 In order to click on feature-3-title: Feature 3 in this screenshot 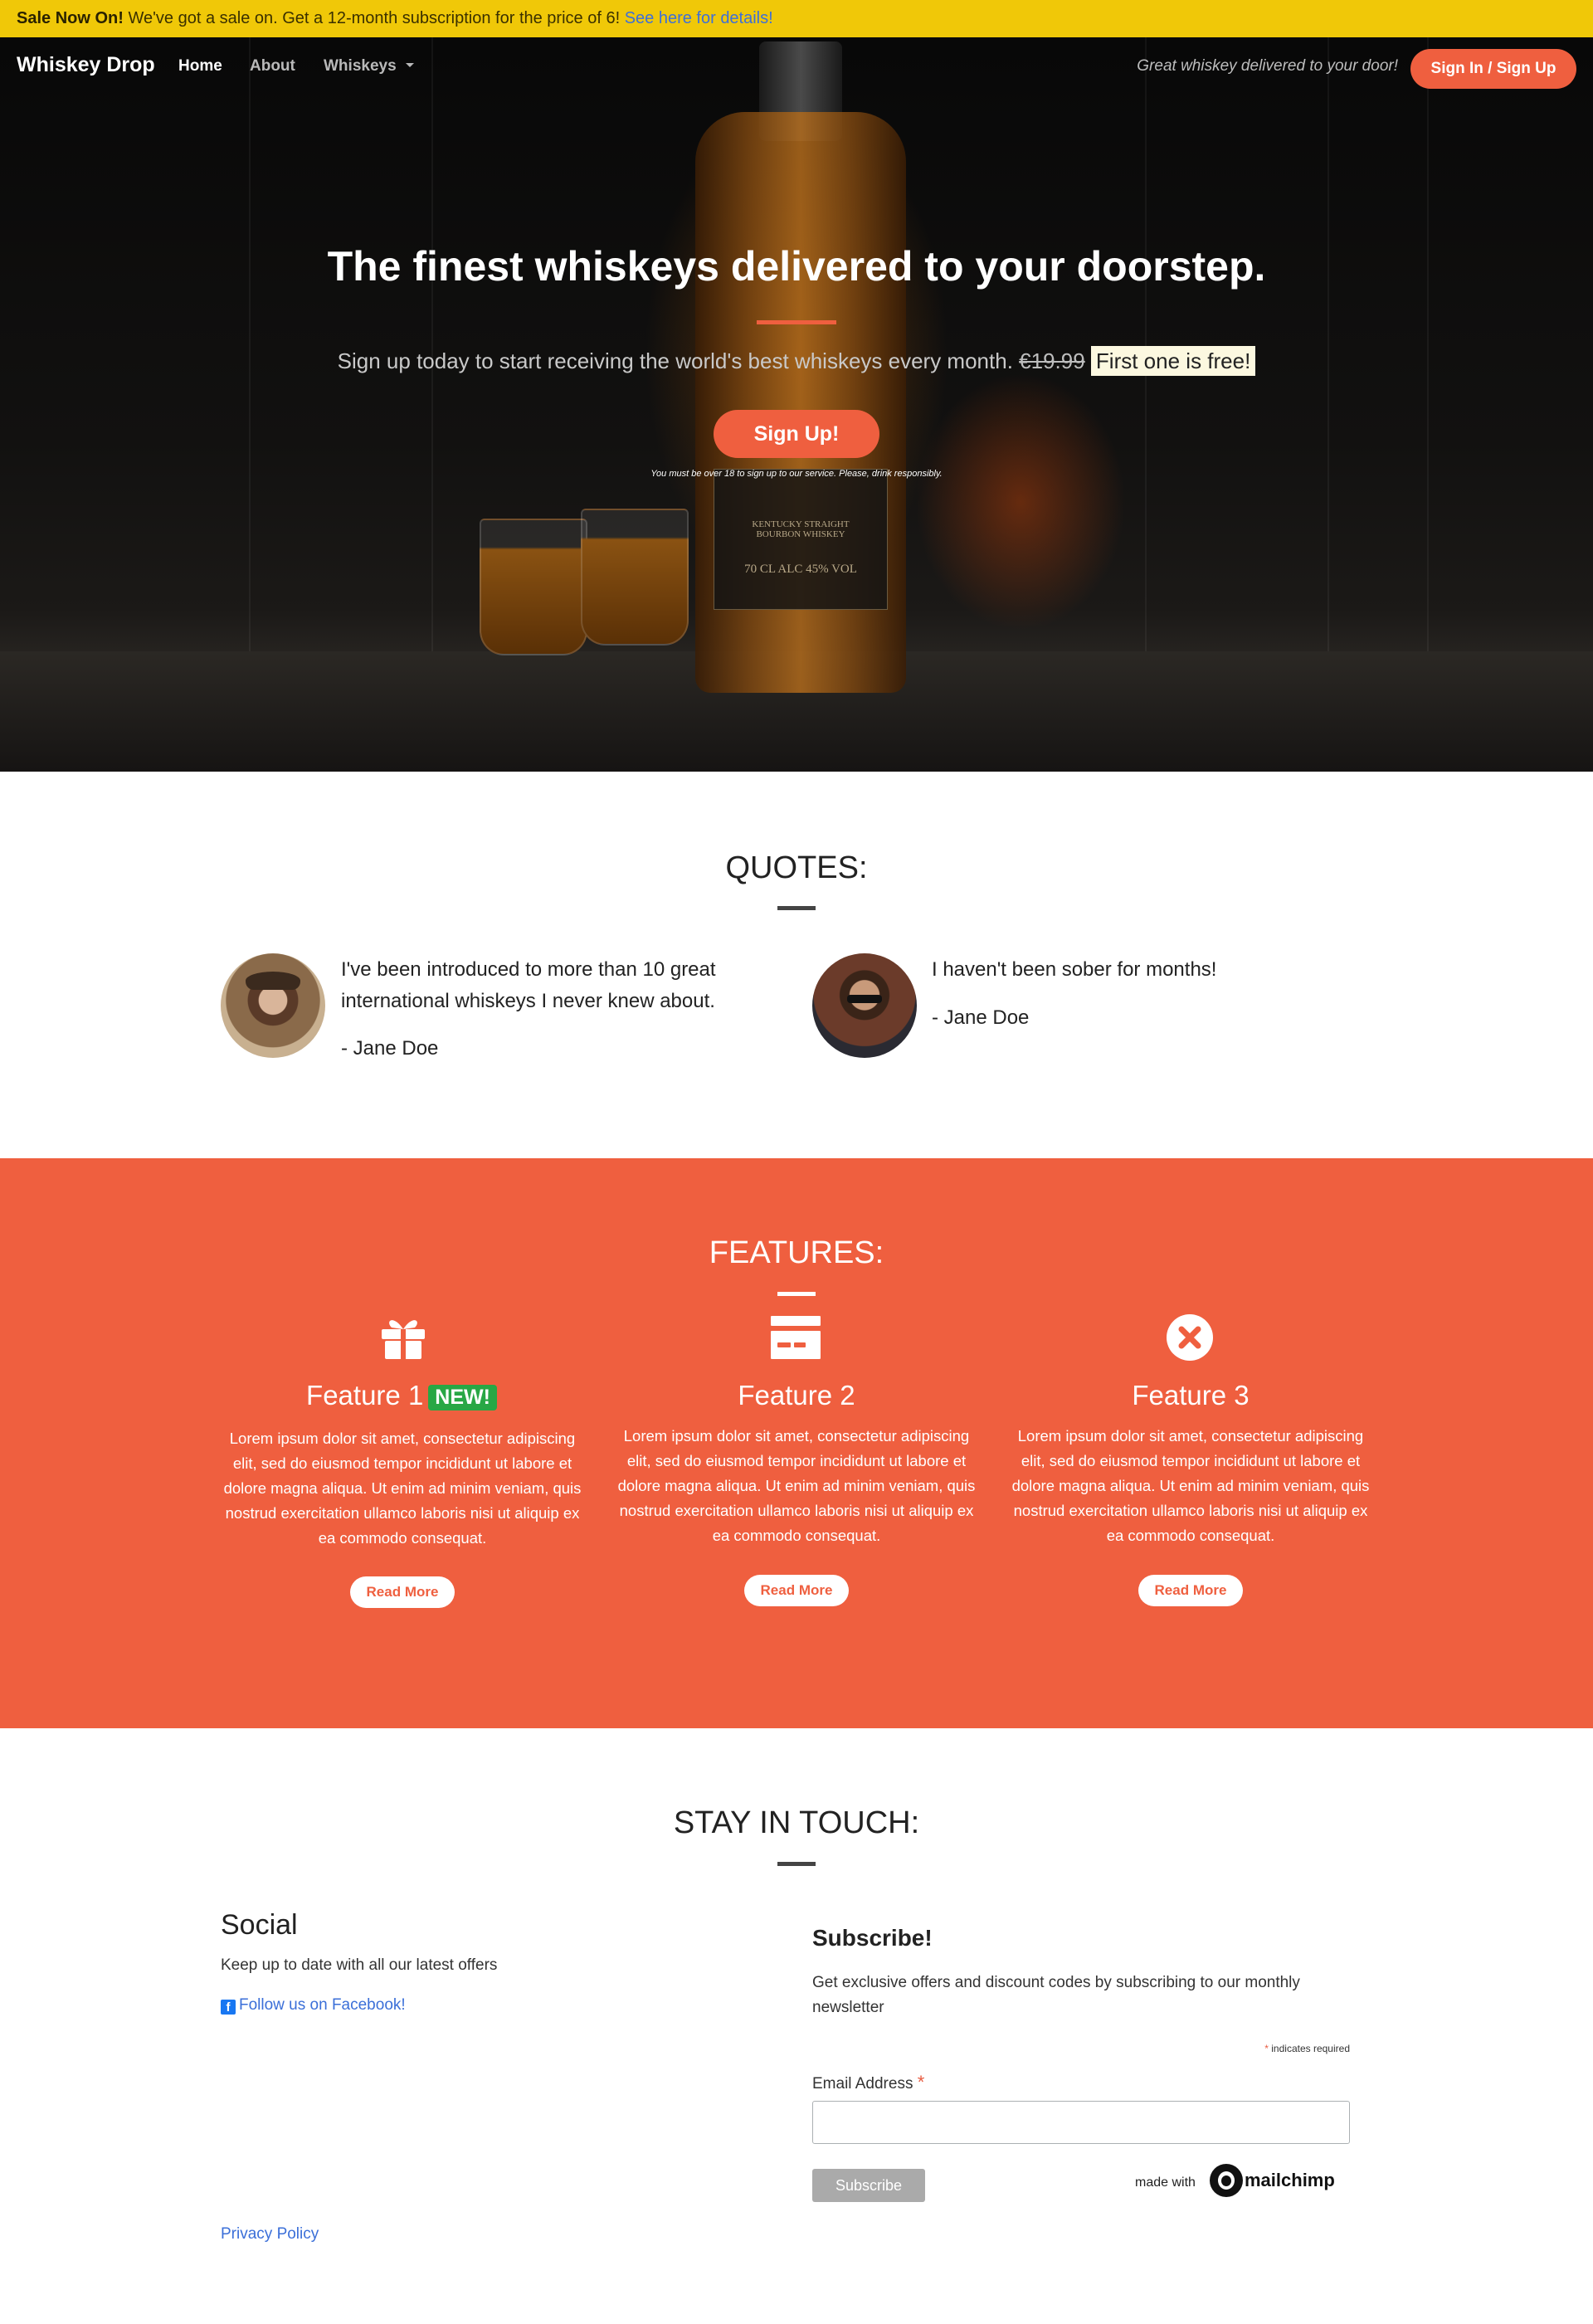, I will do `click(1191, 1395)`.